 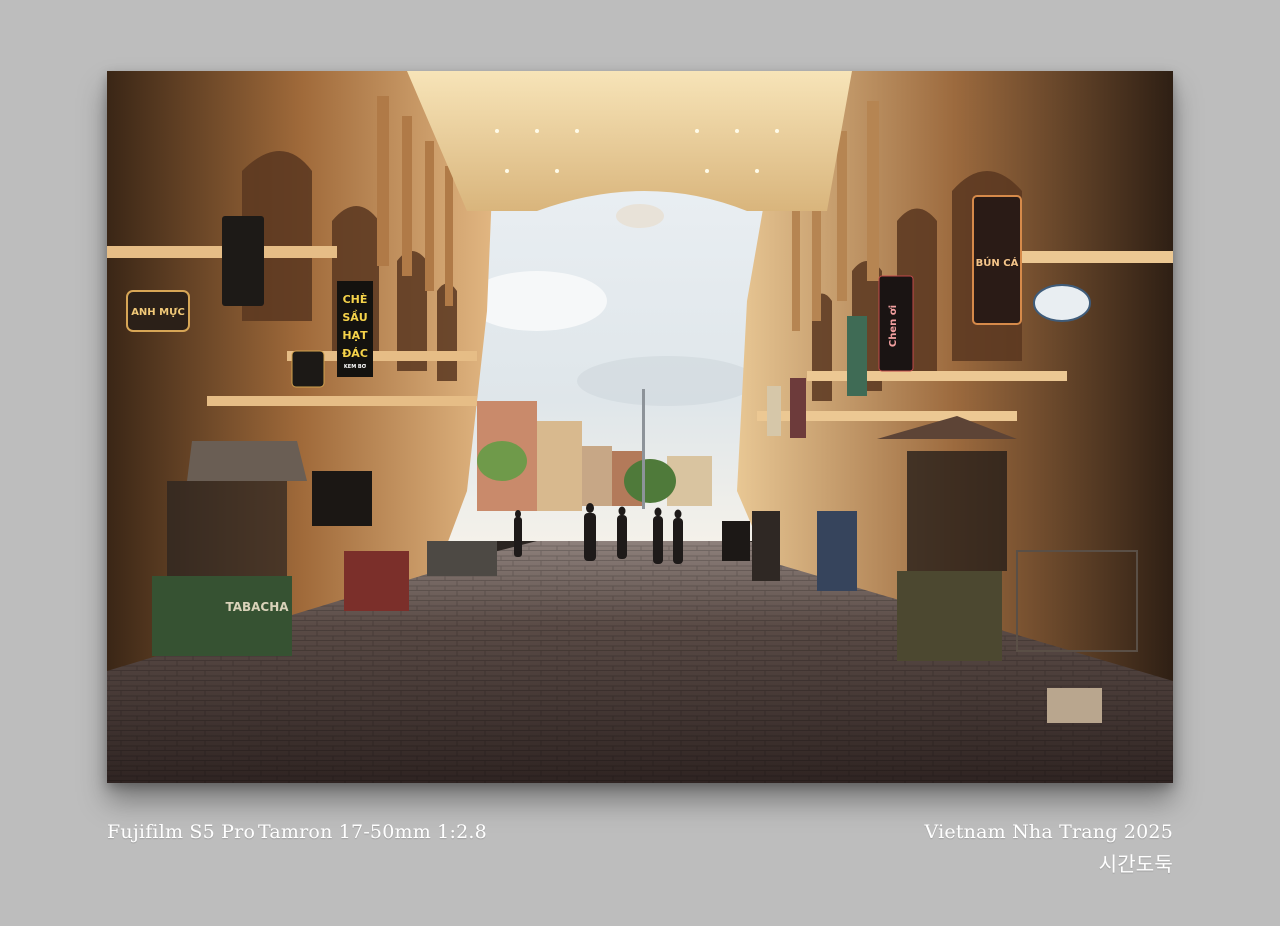 What do you see at coordinates (643, 449) in the screenshot?
I see `lamp-pole` at bounding box center [643, 449].